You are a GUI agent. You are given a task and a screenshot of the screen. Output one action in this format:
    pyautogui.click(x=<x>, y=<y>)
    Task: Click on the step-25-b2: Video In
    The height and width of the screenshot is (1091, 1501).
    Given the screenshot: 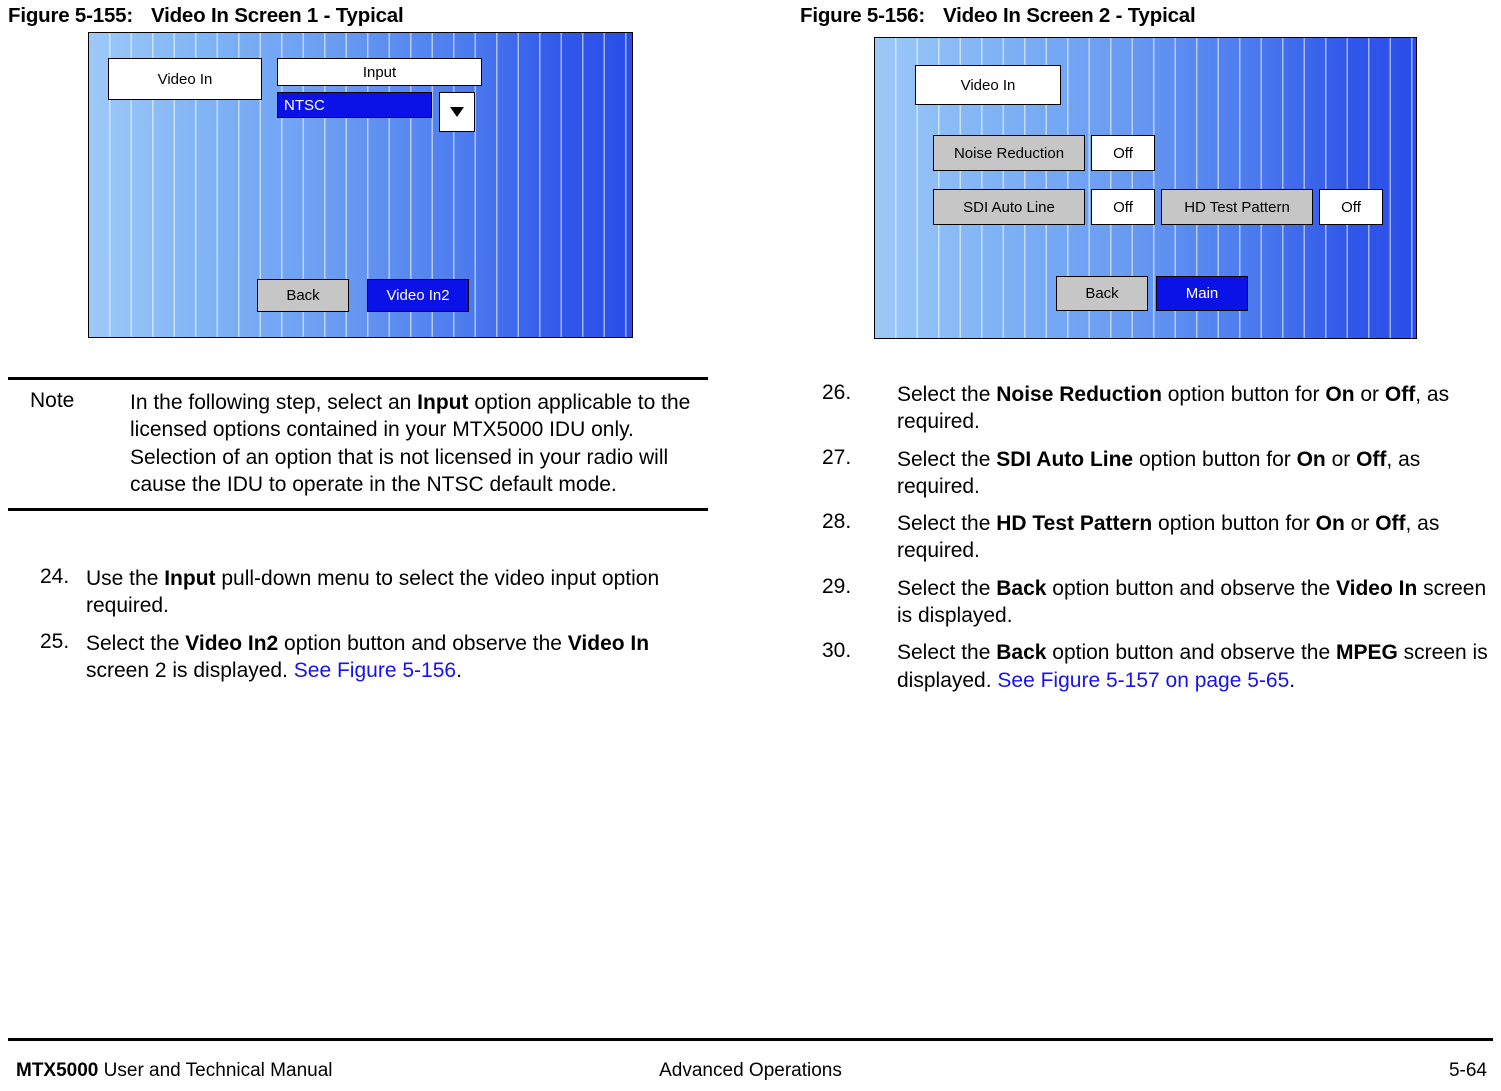 What is the action you would take?
    pyautogui.click(x=608, y=643)
    